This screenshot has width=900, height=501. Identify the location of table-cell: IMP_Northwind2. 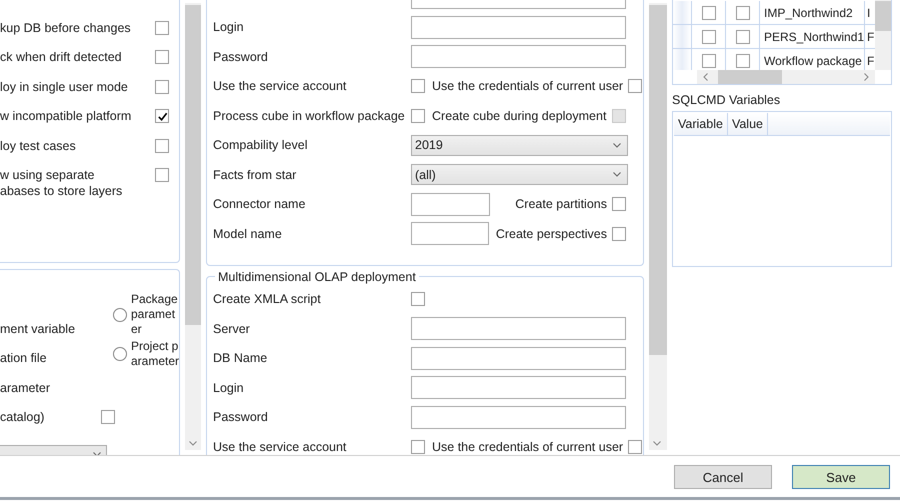
(812, 12).